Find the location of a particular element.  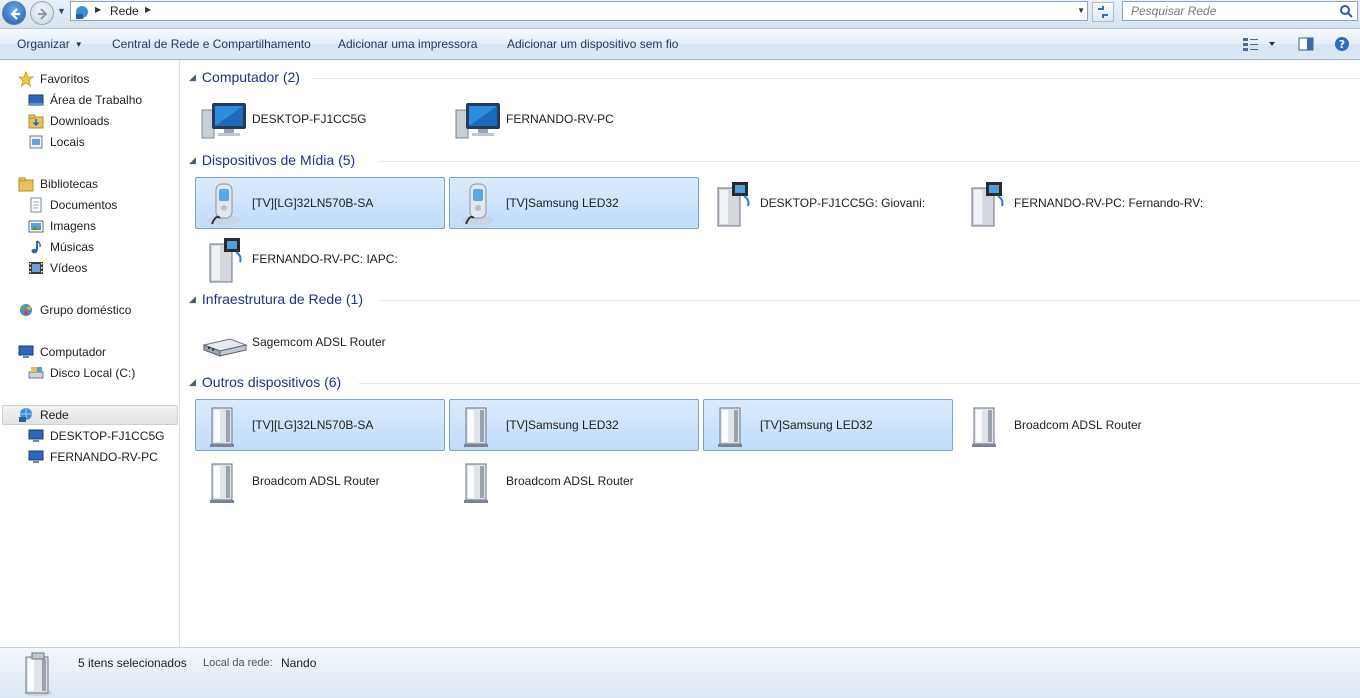

forward-button is located at coordinates (42, 13).